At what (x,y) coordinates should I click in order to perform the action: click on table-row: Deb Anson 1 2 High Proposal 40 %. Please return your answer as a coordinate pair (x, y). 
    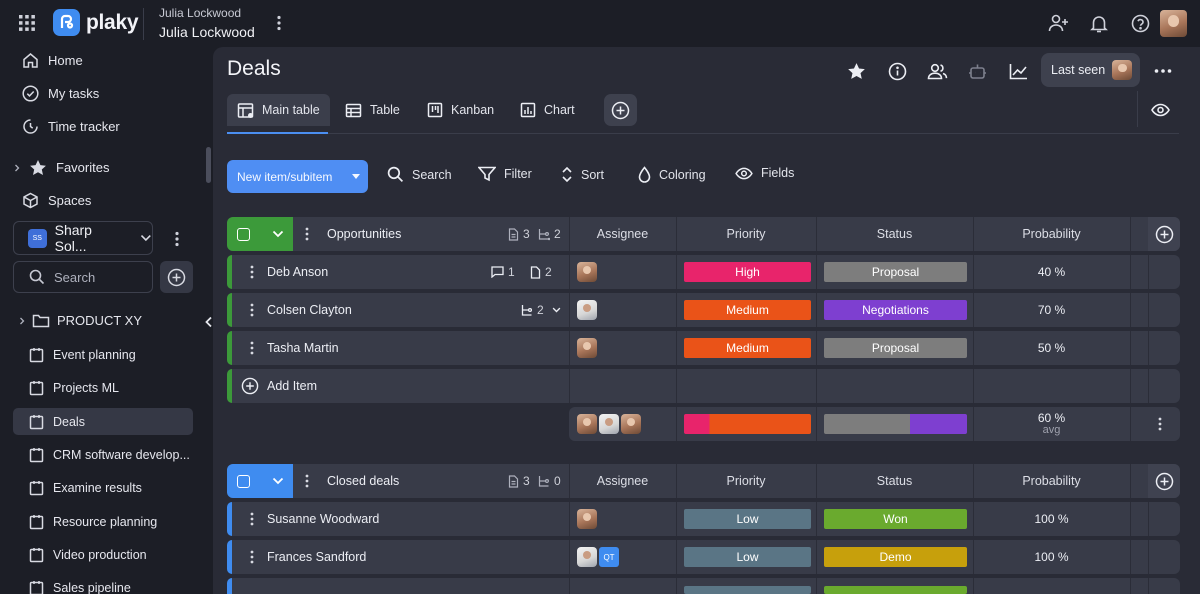
    Looking at the image, I should click on (703, 272).